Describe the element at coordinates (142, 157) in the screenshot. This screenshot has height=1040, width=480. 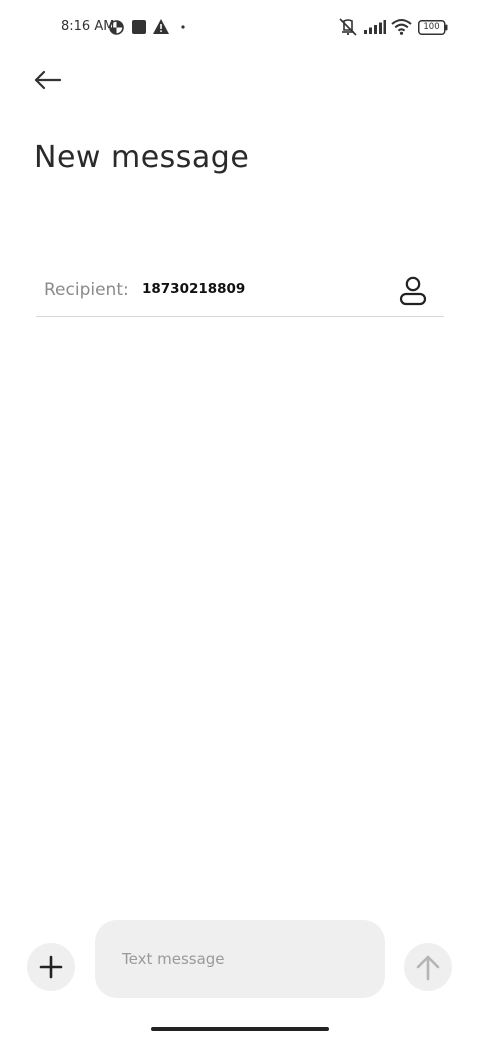
I see `page-title: New message` at that location.